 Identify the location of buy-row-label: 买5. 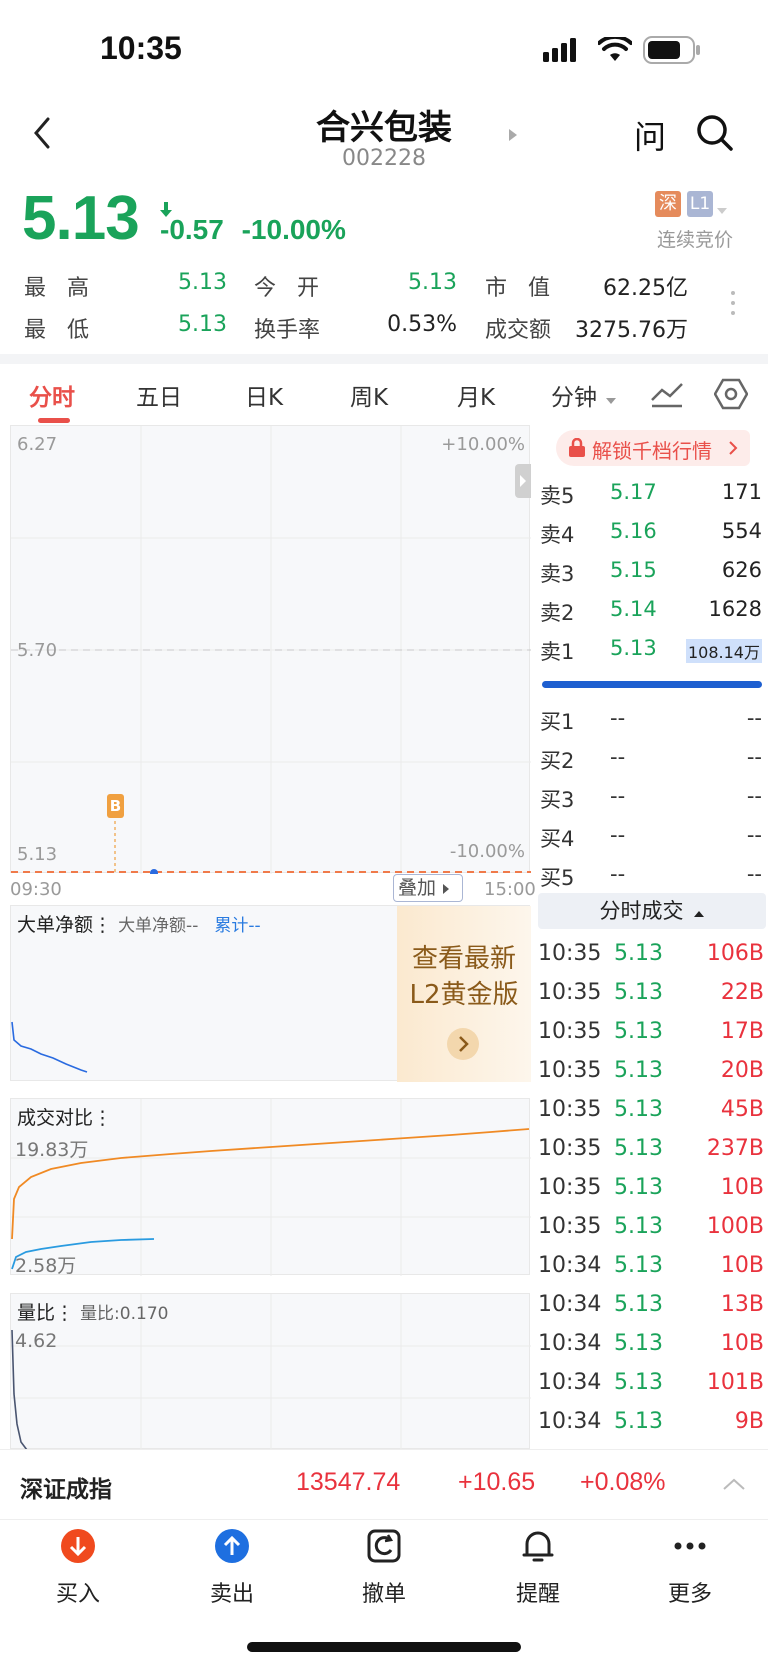
(557, 878).